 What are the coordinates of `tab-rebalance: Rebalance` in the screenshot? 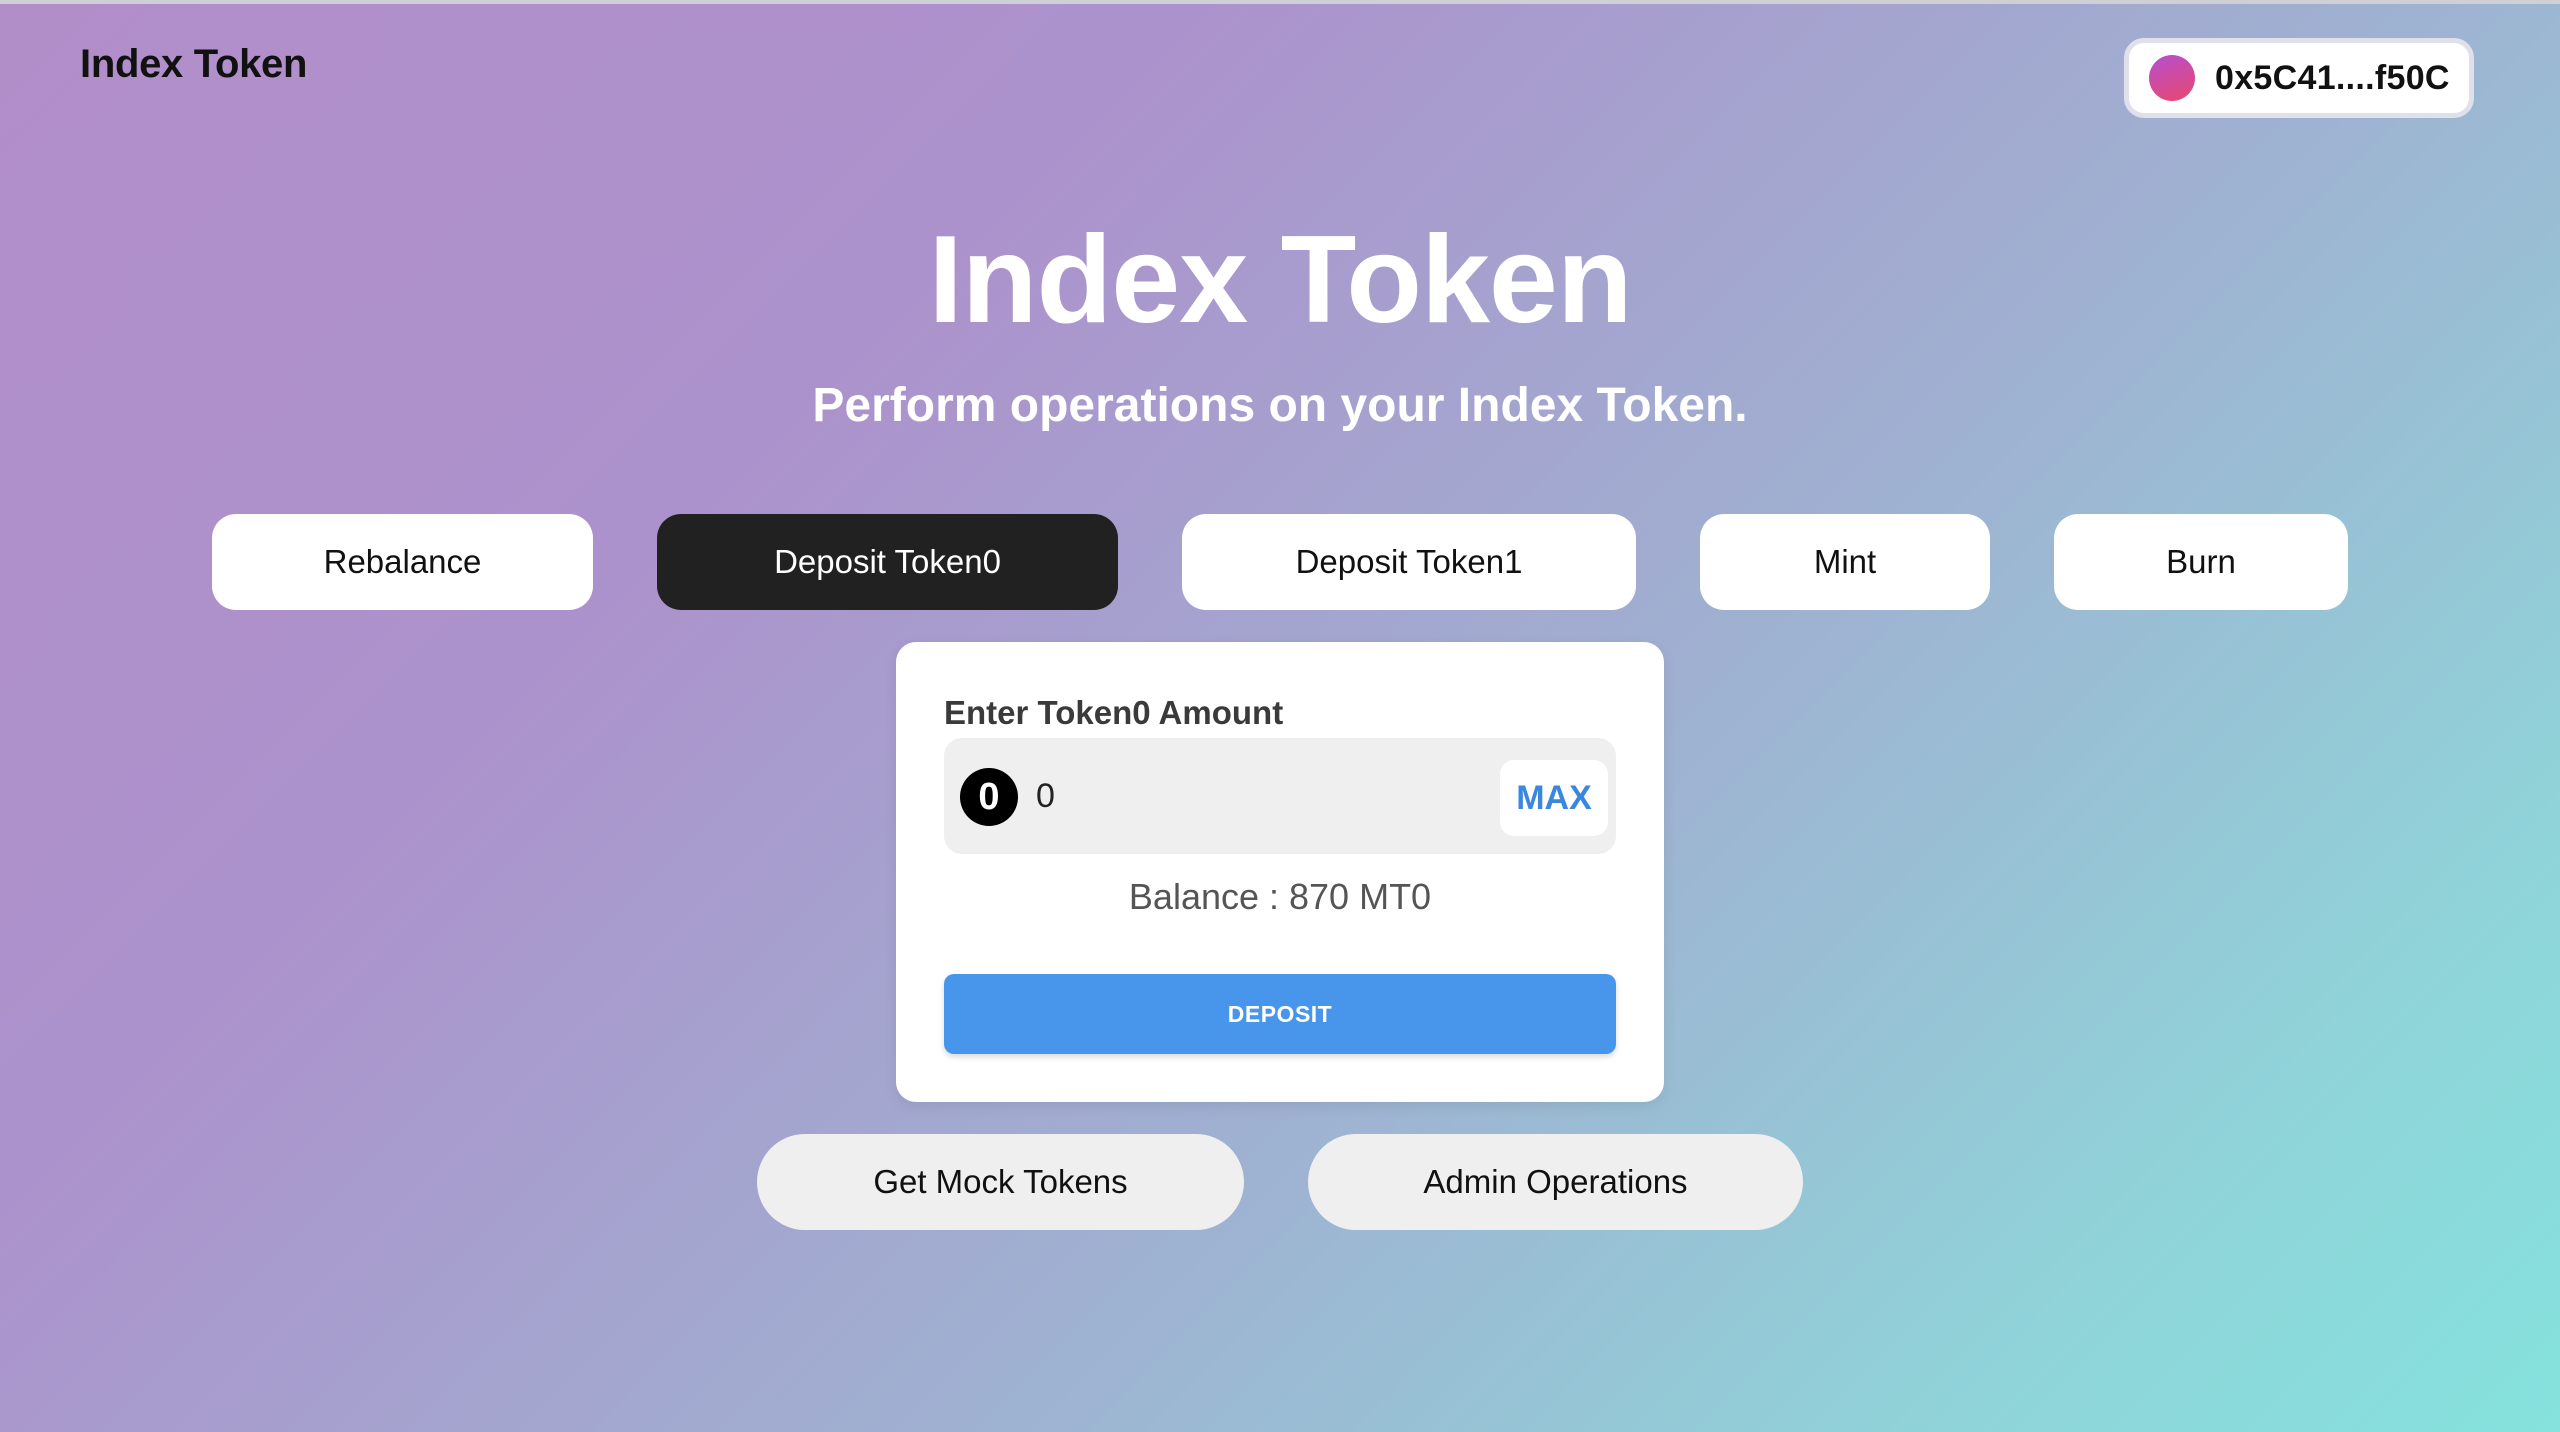 It's located at (402, 562).